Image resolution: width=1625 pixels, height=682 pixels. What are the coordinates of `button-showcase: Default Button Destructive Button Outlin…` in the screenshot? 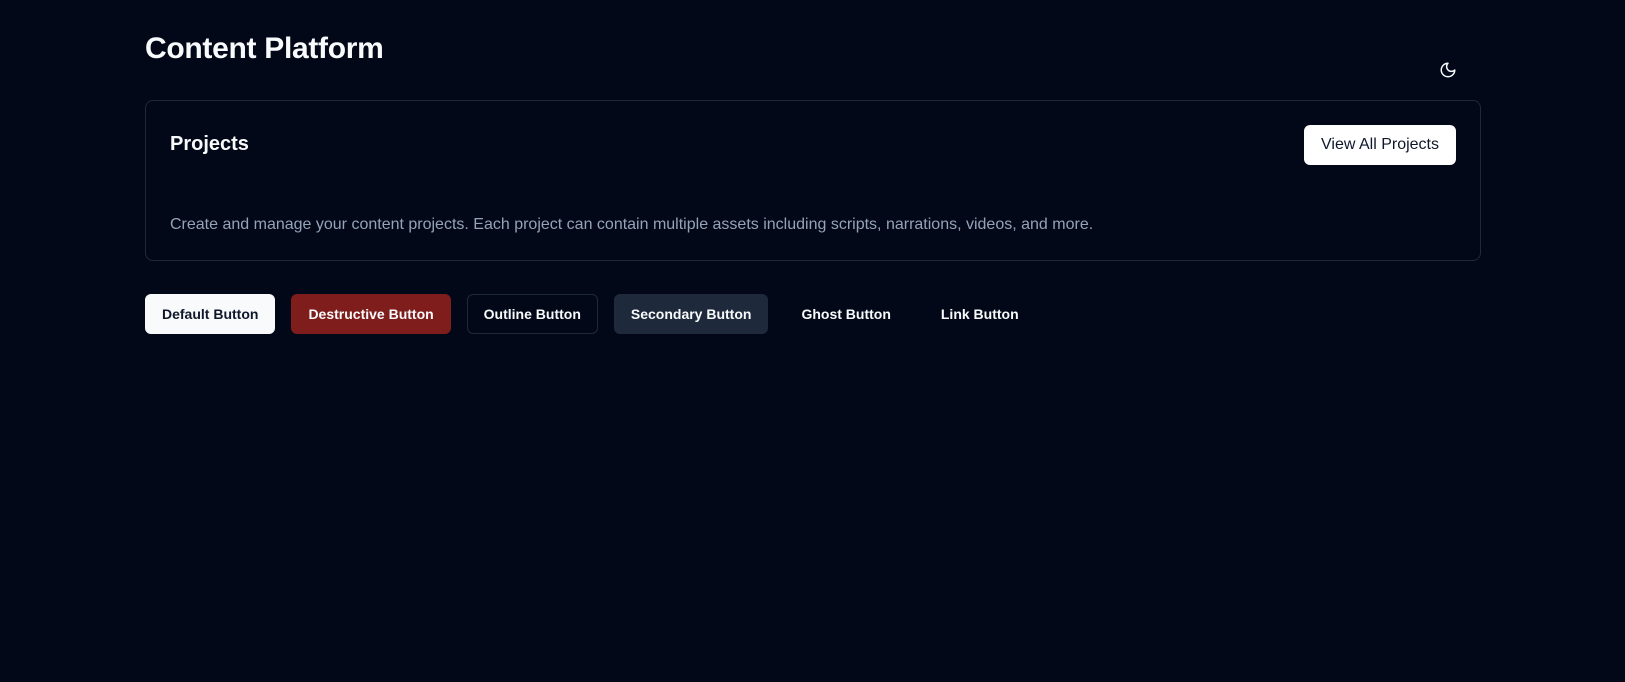 It's located at (590, 314).